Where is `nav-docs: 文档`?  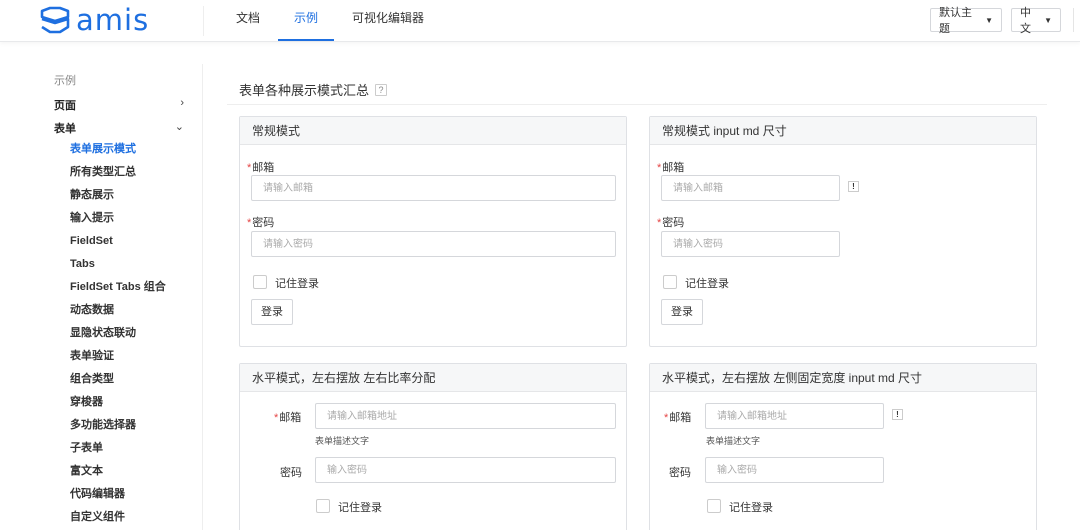 nav-docs: 文档 is located at coordinates (248, 21).